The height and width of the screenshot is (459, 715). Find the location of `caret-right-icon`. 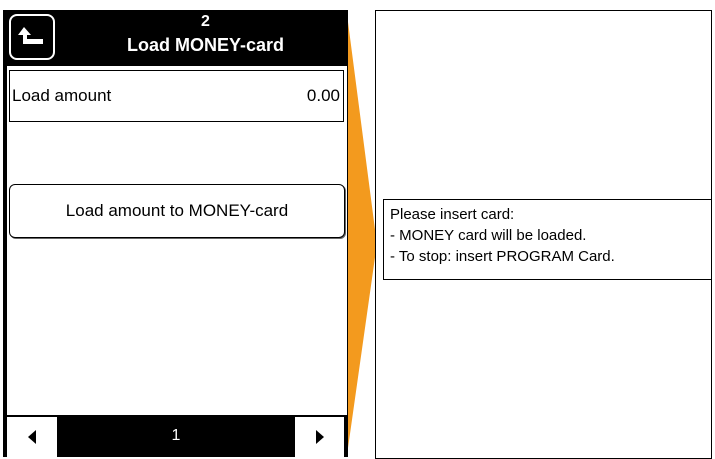

caret-right-icon is located at coordinates (319, 437).